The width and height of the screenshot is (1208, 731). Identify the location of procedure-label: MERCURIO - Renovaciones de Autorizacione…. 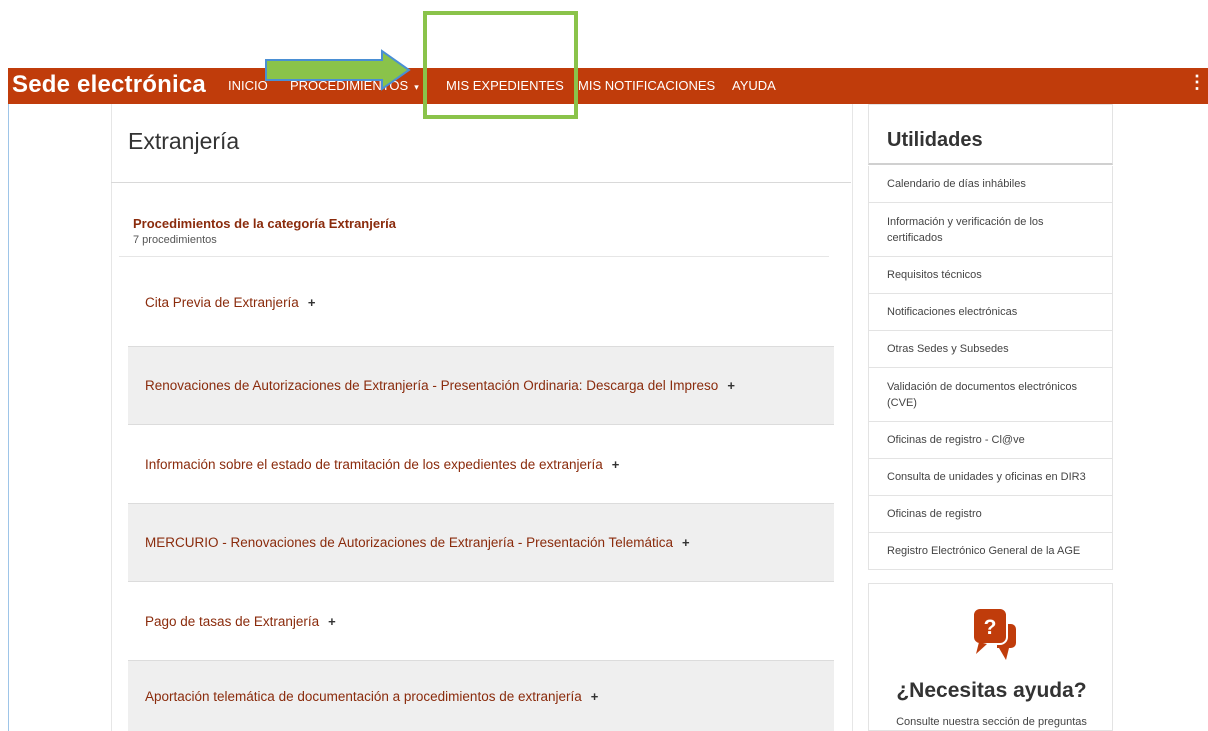
(409, 542).